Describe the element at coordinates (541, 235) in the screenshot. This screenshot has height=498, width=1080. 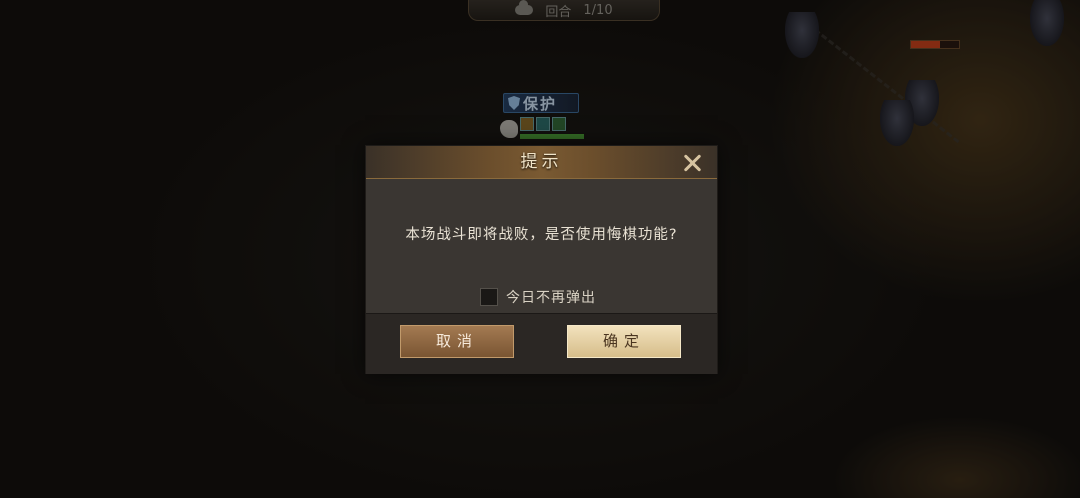
I see `dialog-message: 本场战斗即将战败，是否使用悔棋功能?` at that location.